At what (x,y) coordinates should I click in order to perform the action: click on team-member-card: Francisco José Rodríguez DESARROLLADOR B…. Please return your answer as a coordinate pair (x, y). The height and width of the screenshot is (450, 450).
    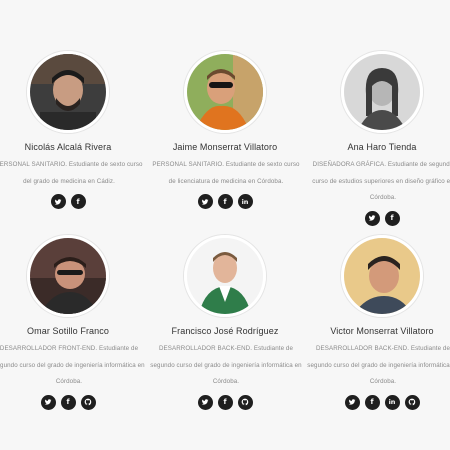
    Looking at the image, I should click on (226, 322).